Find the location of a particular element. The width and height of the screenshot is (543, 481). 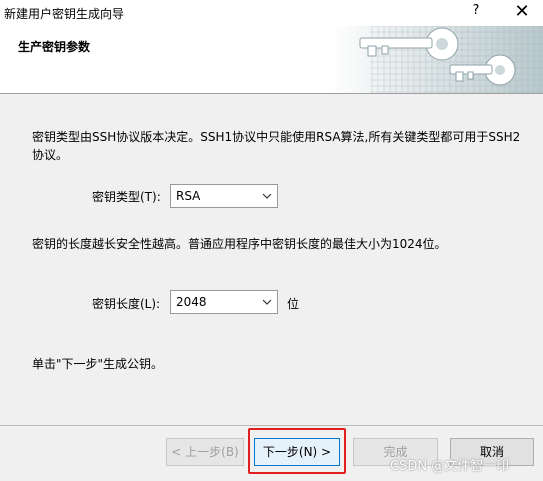

key-length-unit: 位 is located at coordinates (293, 304).